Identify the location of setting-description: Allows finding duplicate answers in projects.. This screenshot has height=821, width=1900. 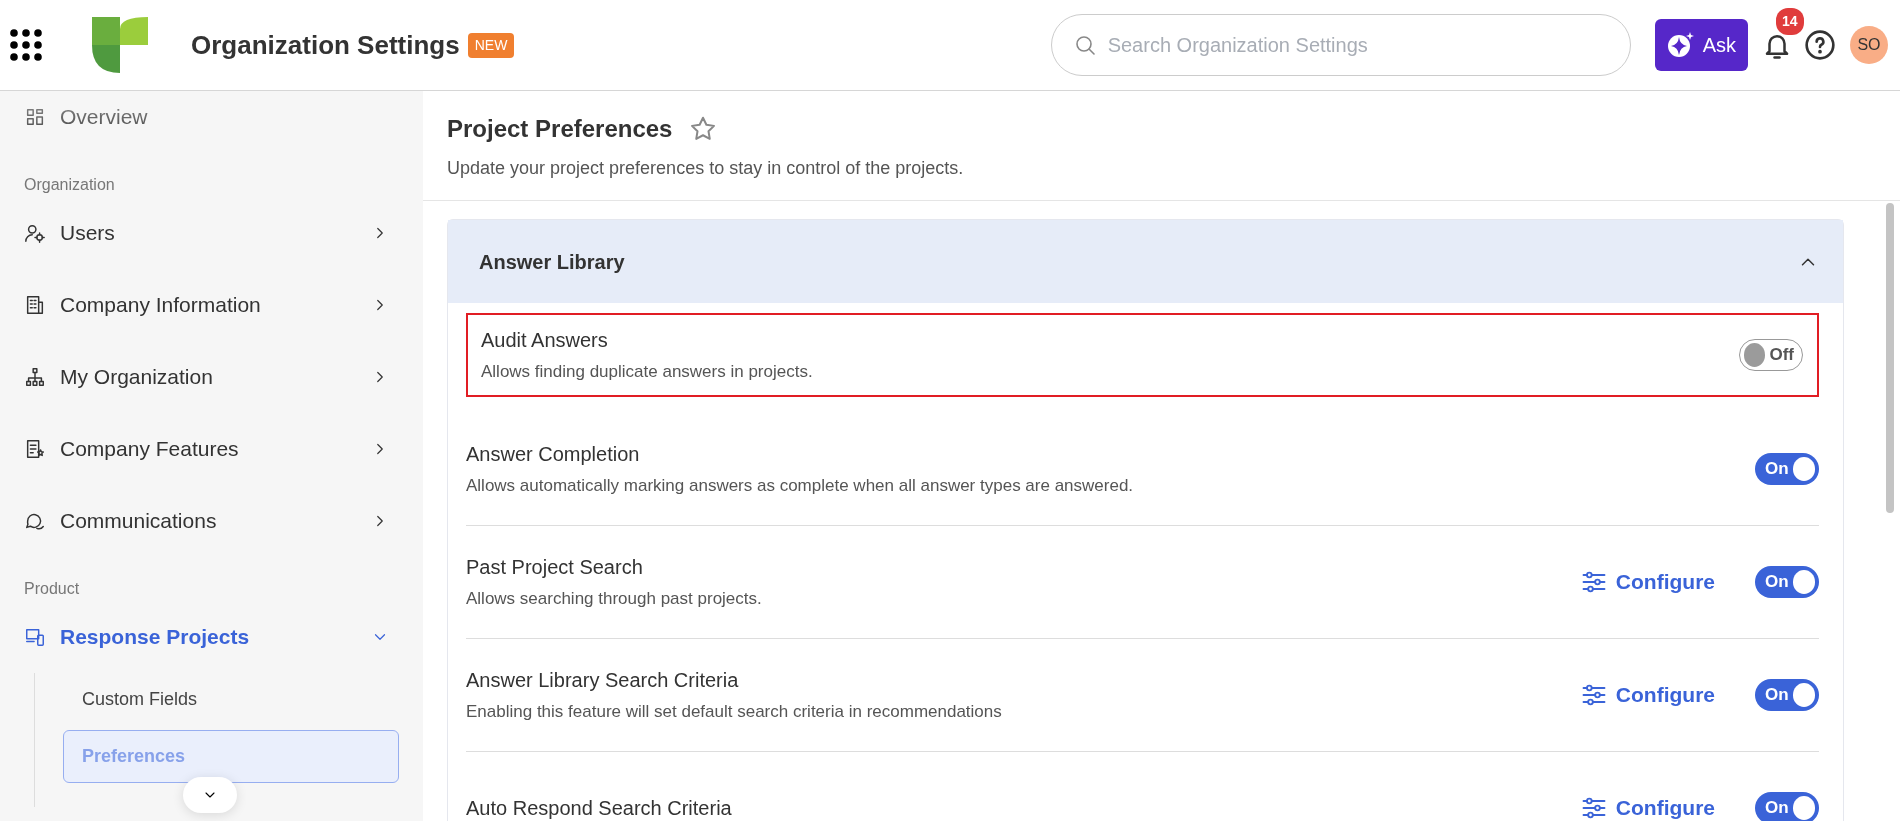
(647, 372).